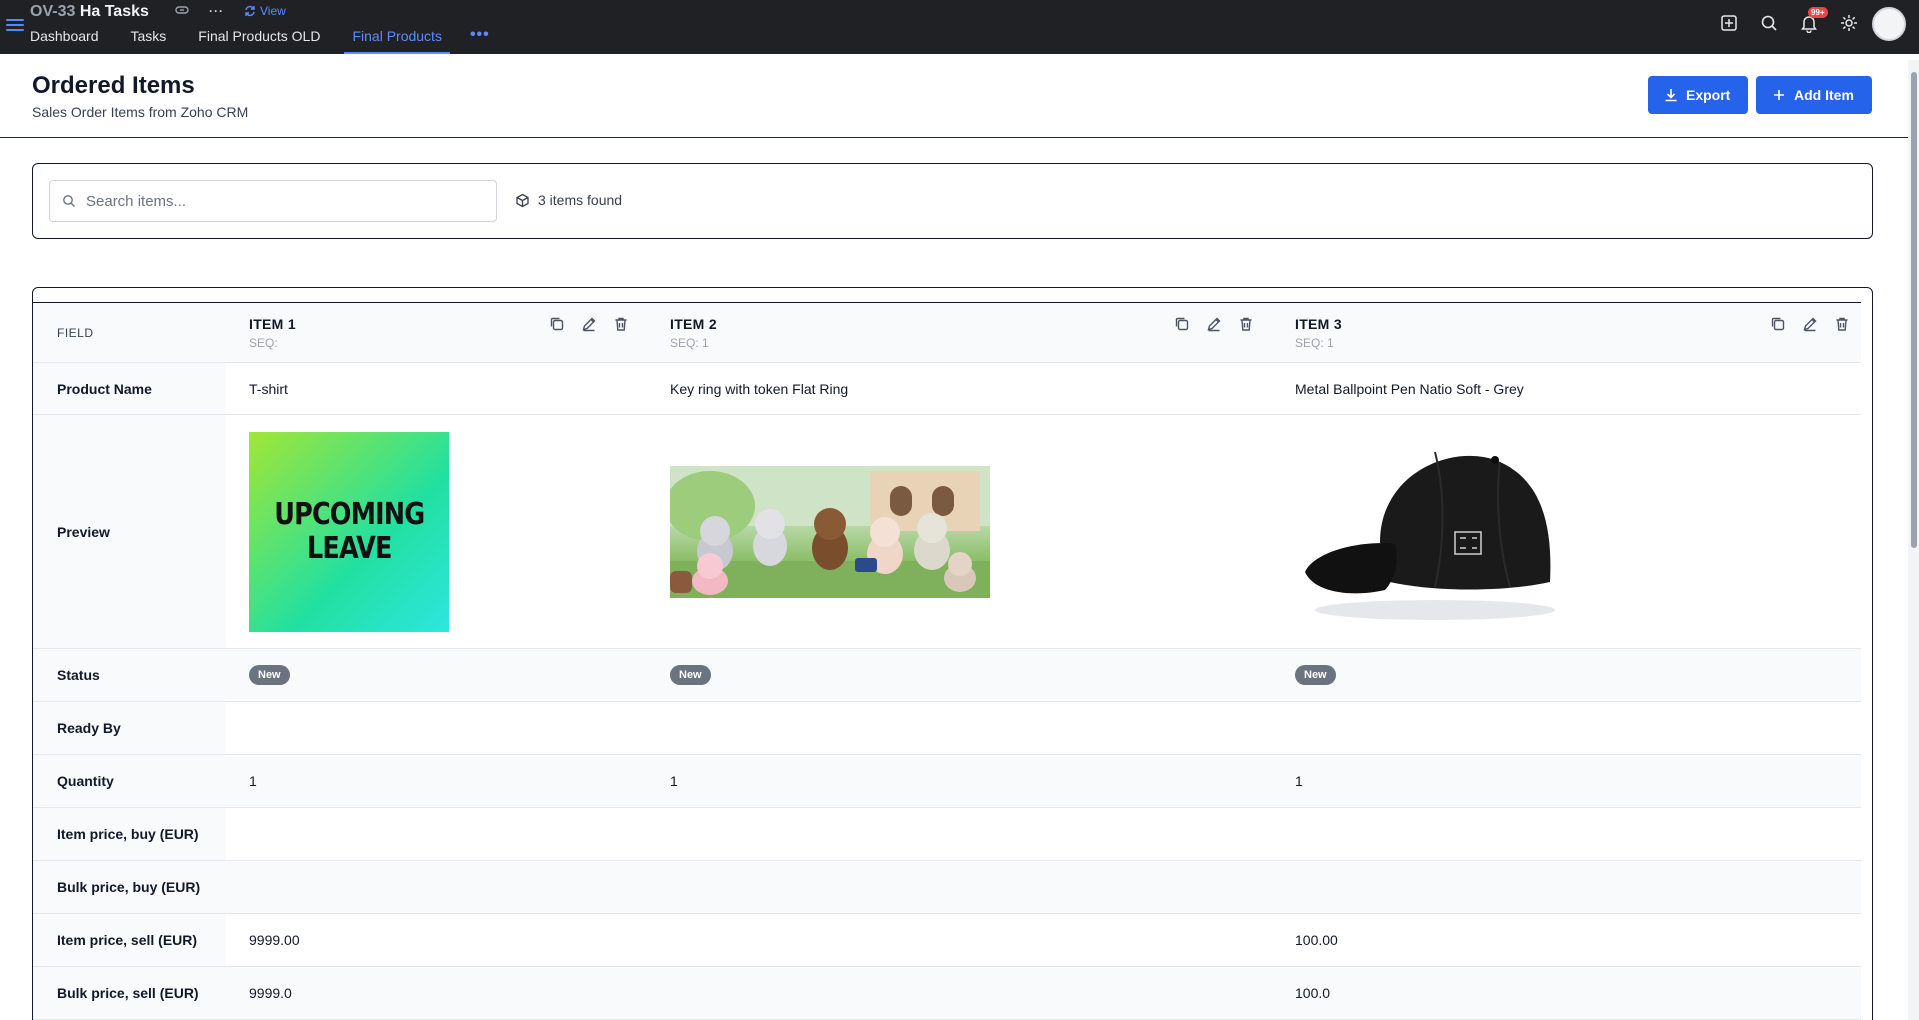  Describe the element at coordinates (1889, 24) in the screenshot. I see `avatar` at that location.